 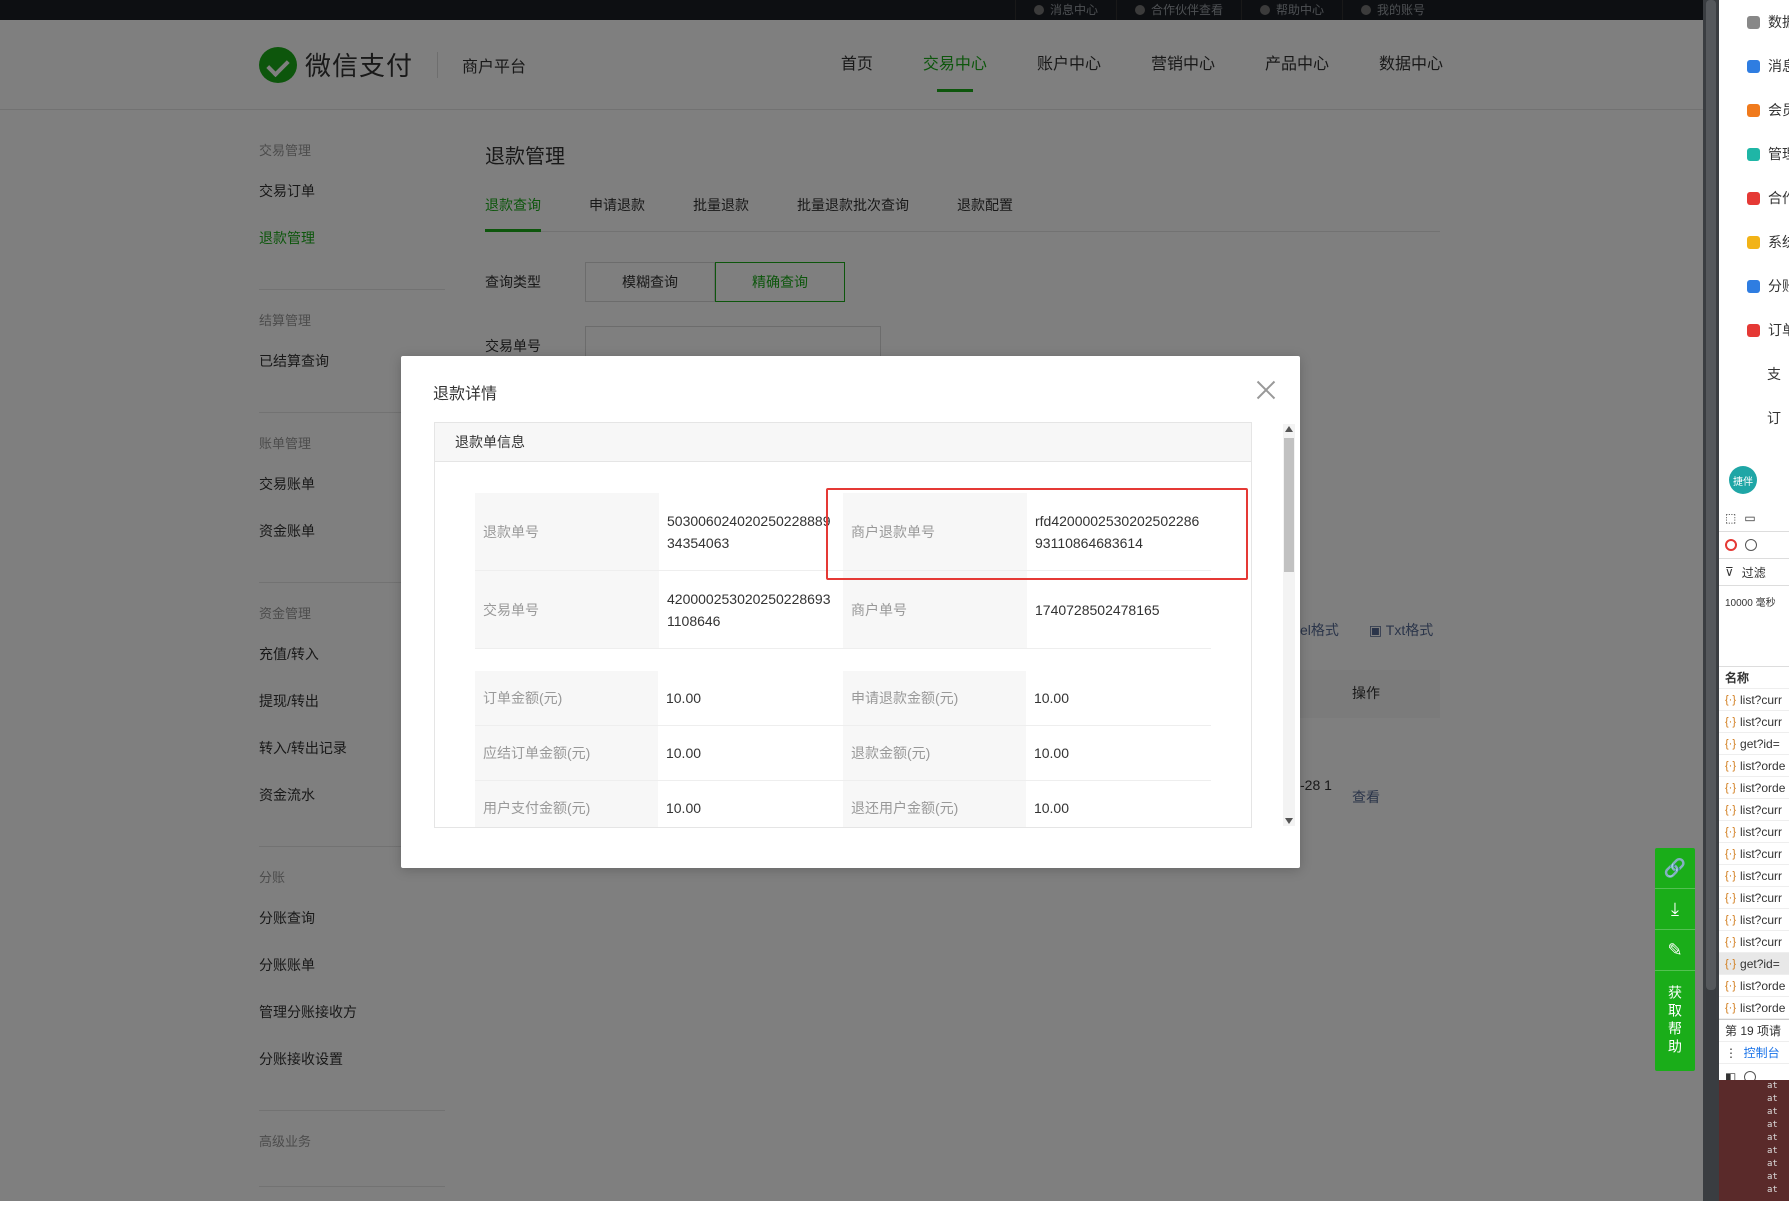 I want to click on ext-item-sharing: 分账, so click(x=1754, y=286).